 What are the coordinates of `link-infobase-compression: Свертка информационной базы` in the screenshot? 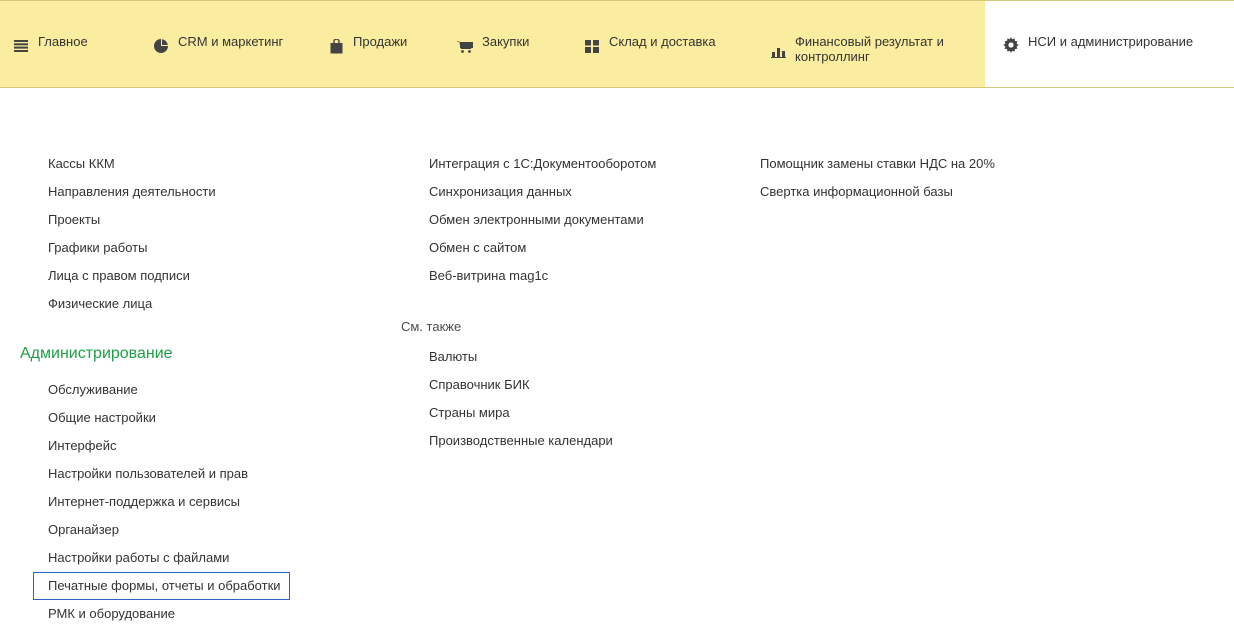 It's located at (877, 192).